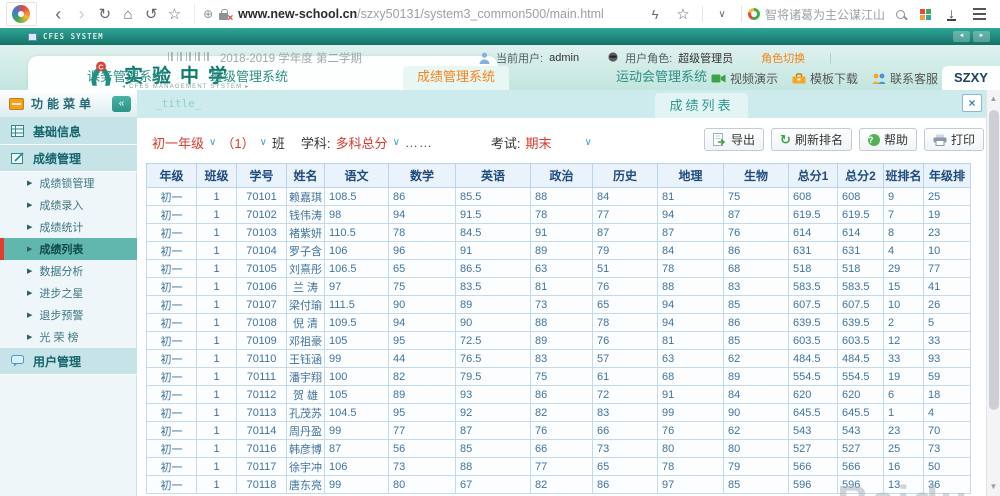  Describe the element at coordinates (825, 78) in the screenshot. I see `header-link-2: 模板下载` at that location.